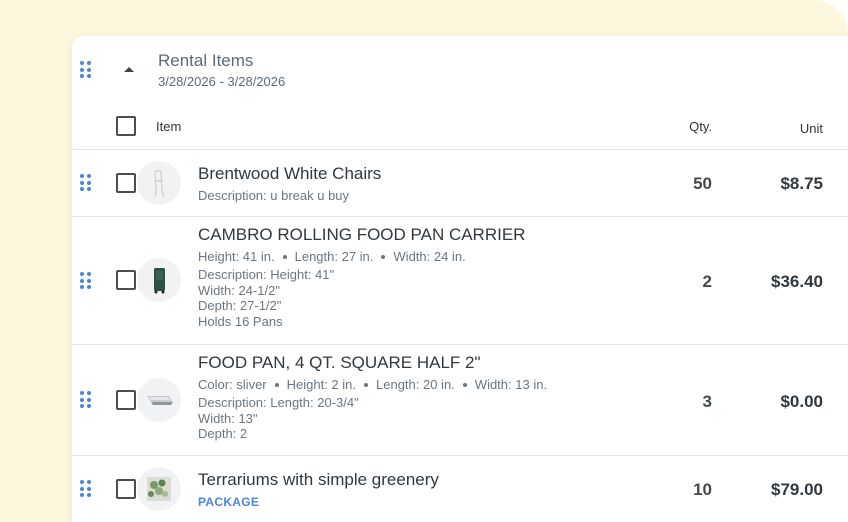 Image resolution: width=848 pixels, height=522 pixels. What do you see at coordinates (159, 183) in the screenshot?
I see `white-chair-thumbnail` at bounding box center [159, 183].